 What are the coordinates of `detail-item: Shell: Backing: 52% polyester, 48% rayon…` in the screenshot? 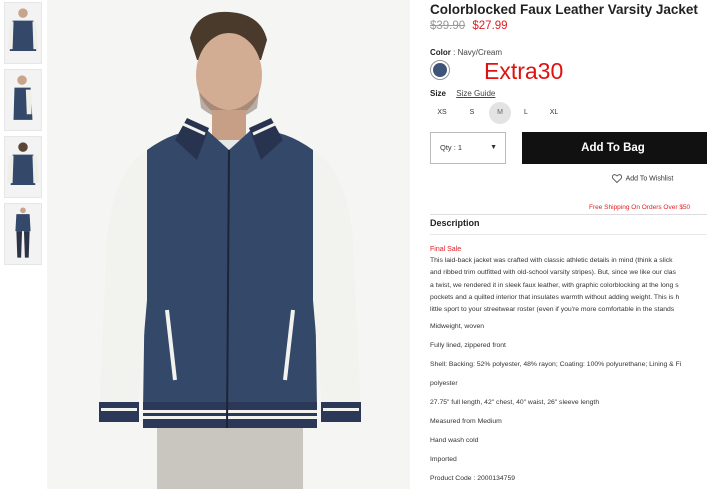 It's located at (556, 364).